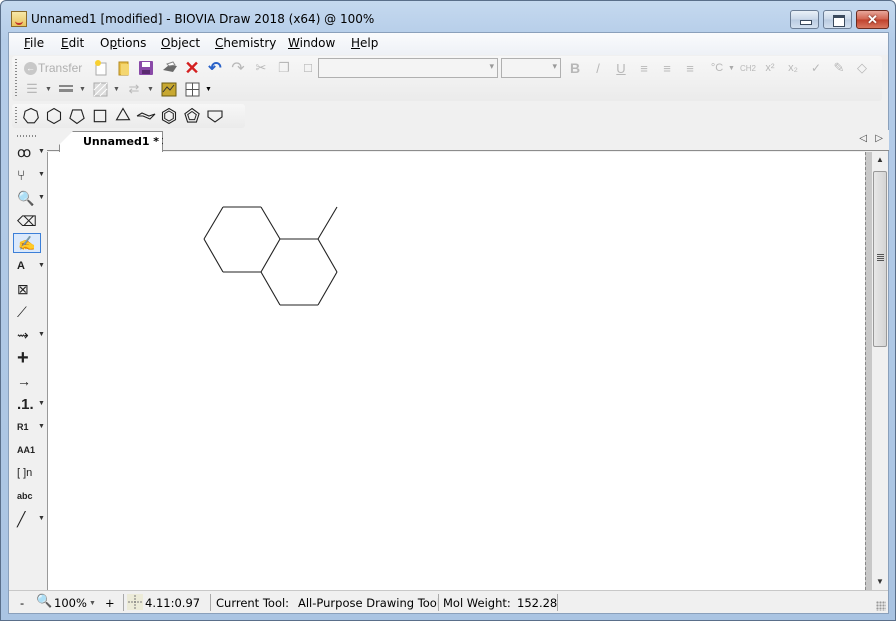 This screenshot has width=896, height=621. What do you see at coordinates (27, 136) in the screenshot?
I see `palette-grip` at bounding box center [27, 136].